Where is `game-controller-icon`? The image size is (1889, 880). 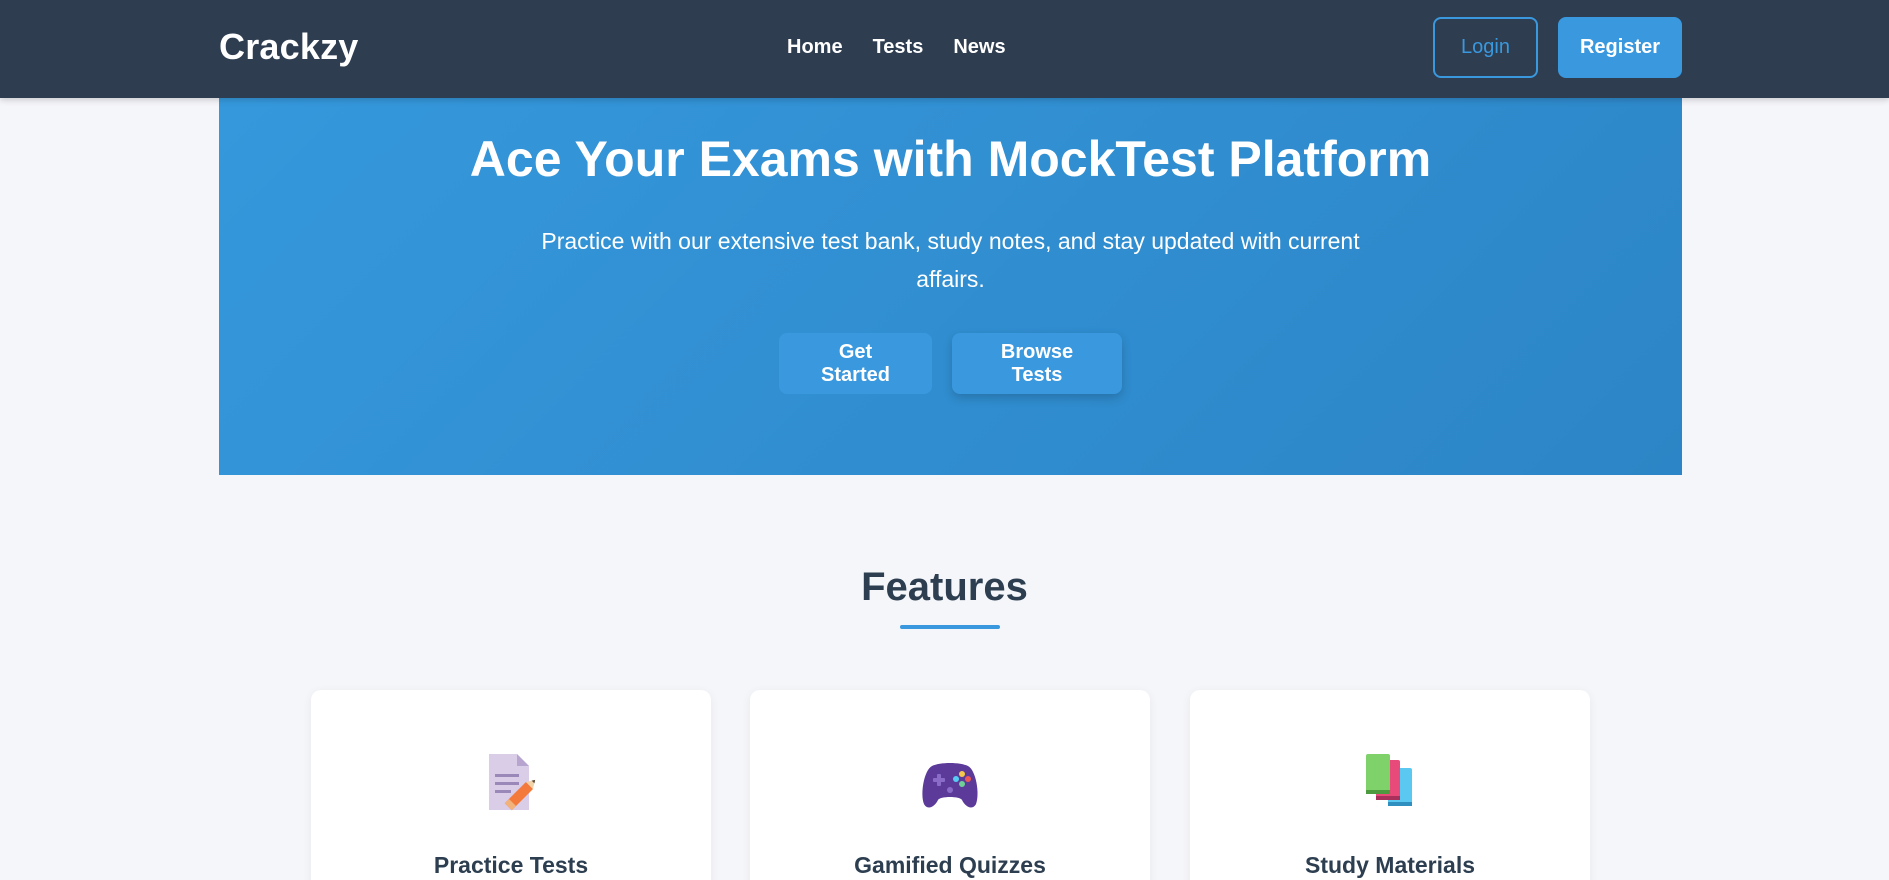 game-controller-icon is located at coordinates (950, 785).